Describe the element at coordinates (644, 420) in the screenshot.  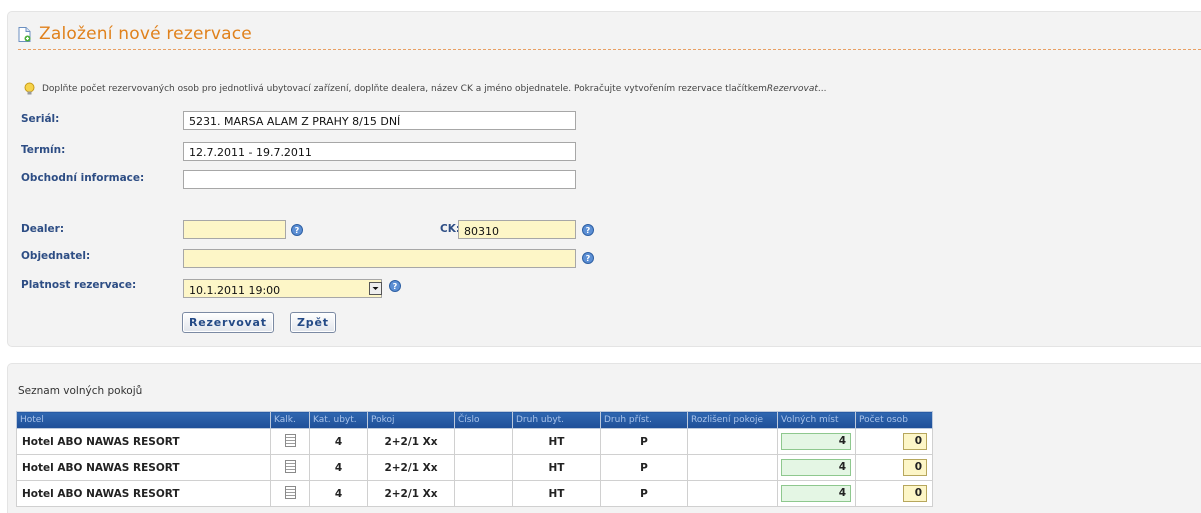
I see `column-header-druh-prist: Druh příst.` at that location.